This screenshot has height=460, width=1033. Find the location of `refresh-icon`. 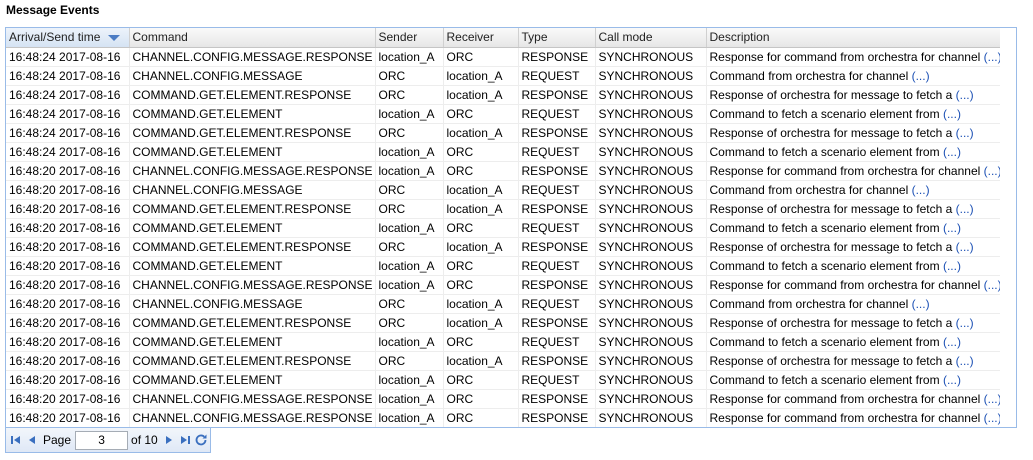

refresh-icon is located at coordinates (201, 440).